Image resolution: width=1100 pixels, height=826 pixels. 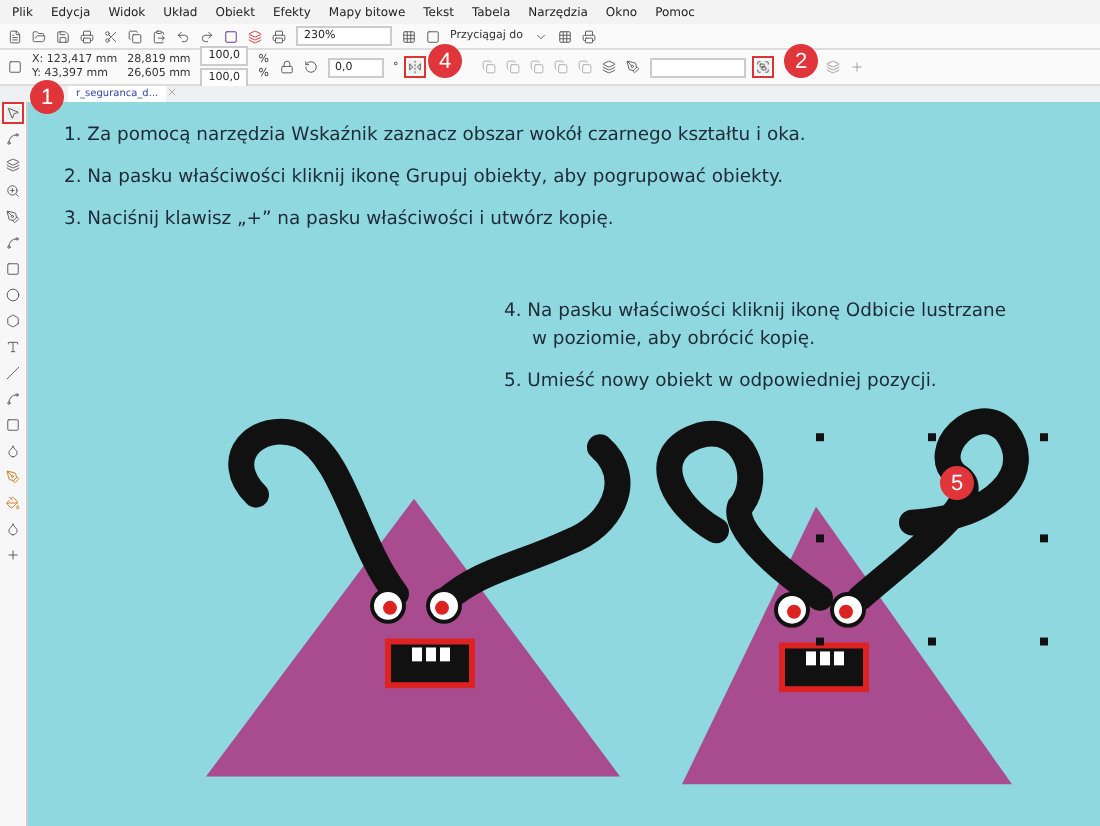 I want to click on outline-icon, so click(x=633, y=67).